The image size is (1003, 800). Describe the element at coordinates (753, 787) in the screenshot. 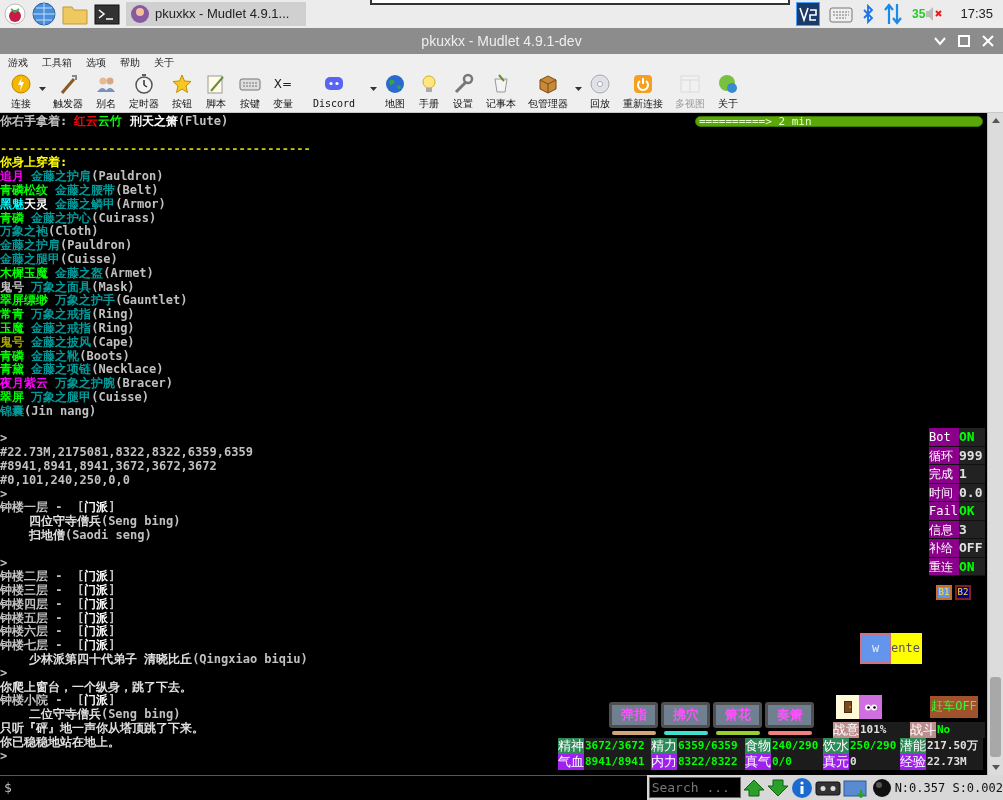

I see `up-arrow-icon` at that location.